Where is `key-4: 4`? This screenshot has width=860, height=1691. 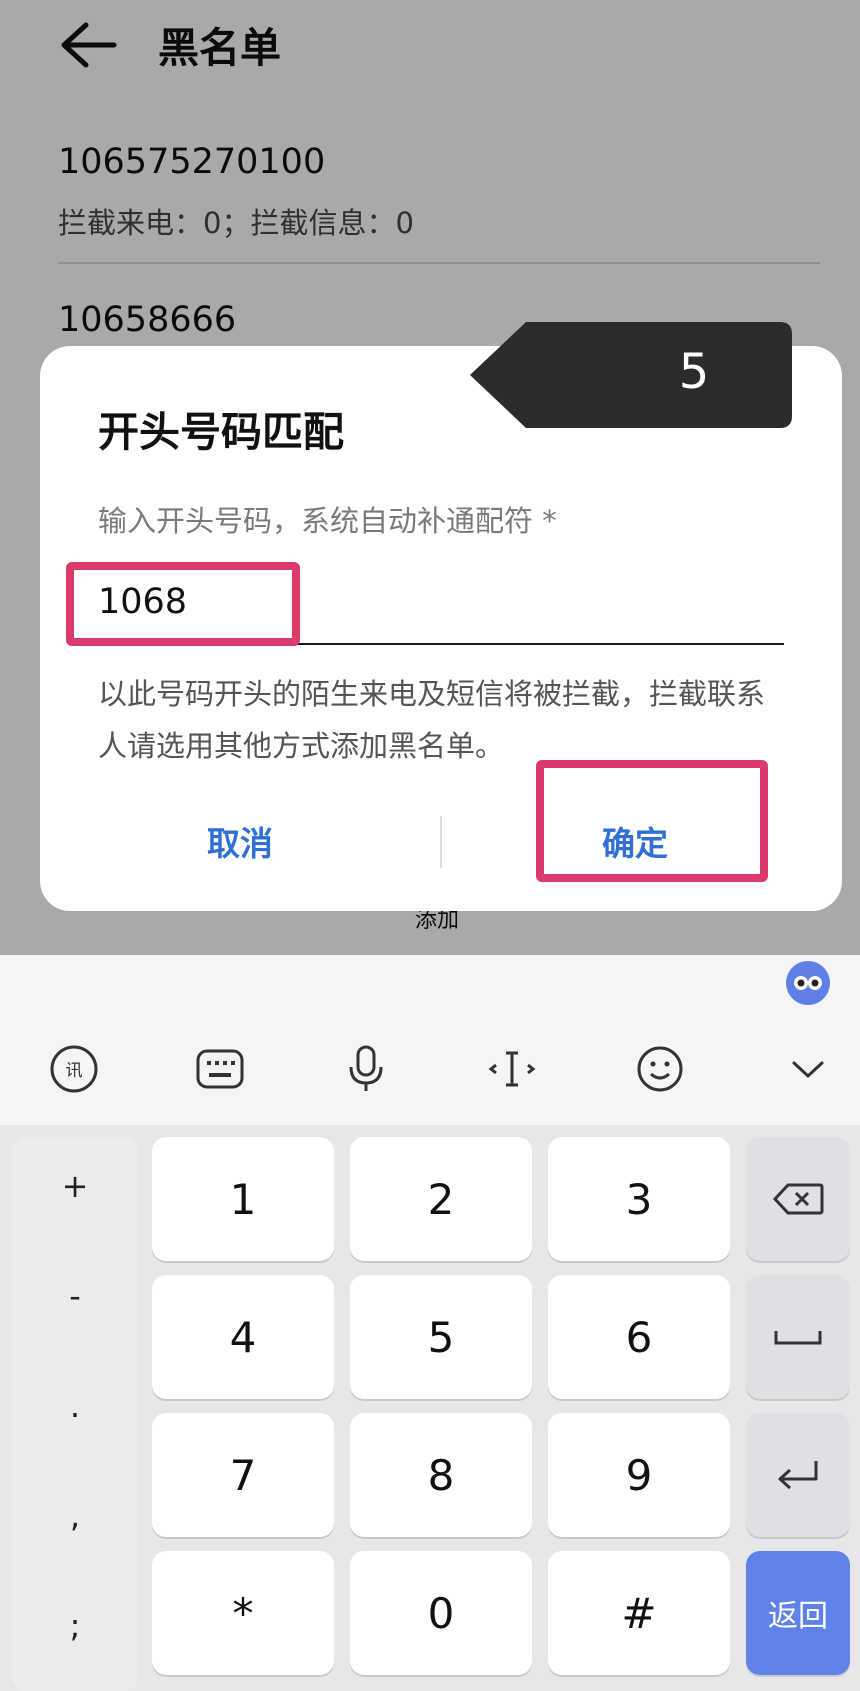
key-4: 4 is located at coordinates (243, 1337).